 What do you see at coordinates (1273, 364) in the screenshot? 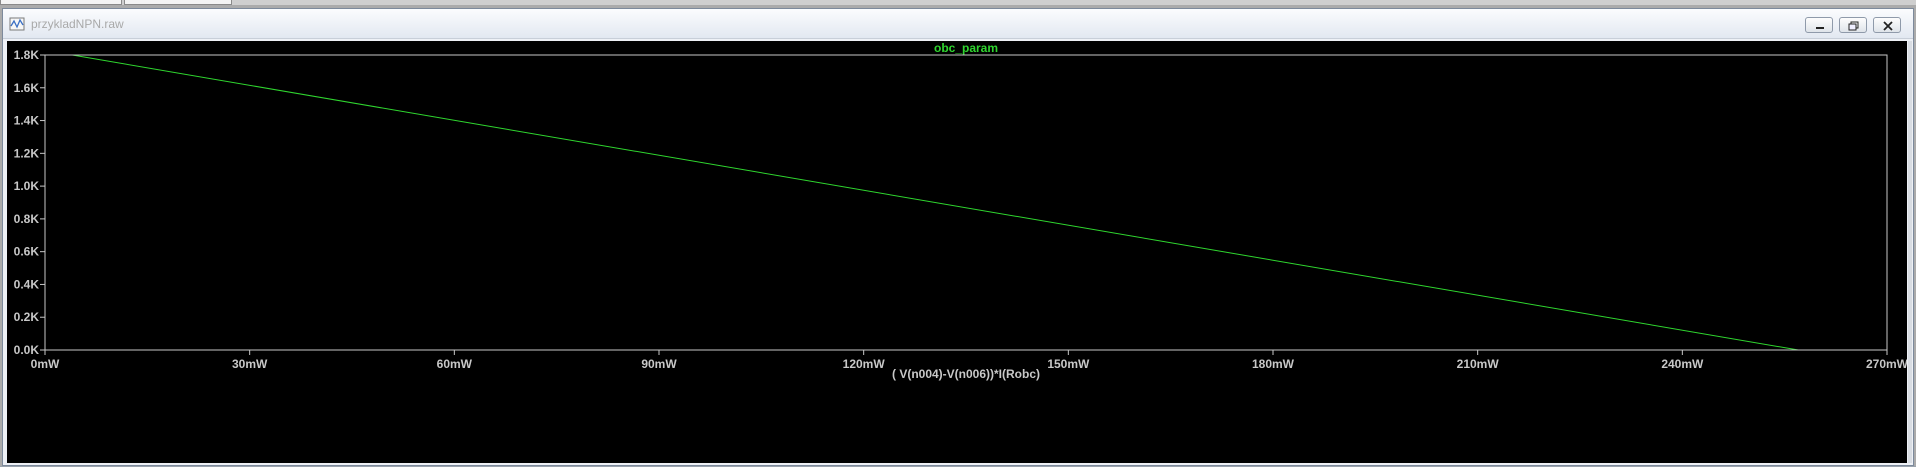
I see `x-tick-label: 180mW` at bounding box center [1273, 364].